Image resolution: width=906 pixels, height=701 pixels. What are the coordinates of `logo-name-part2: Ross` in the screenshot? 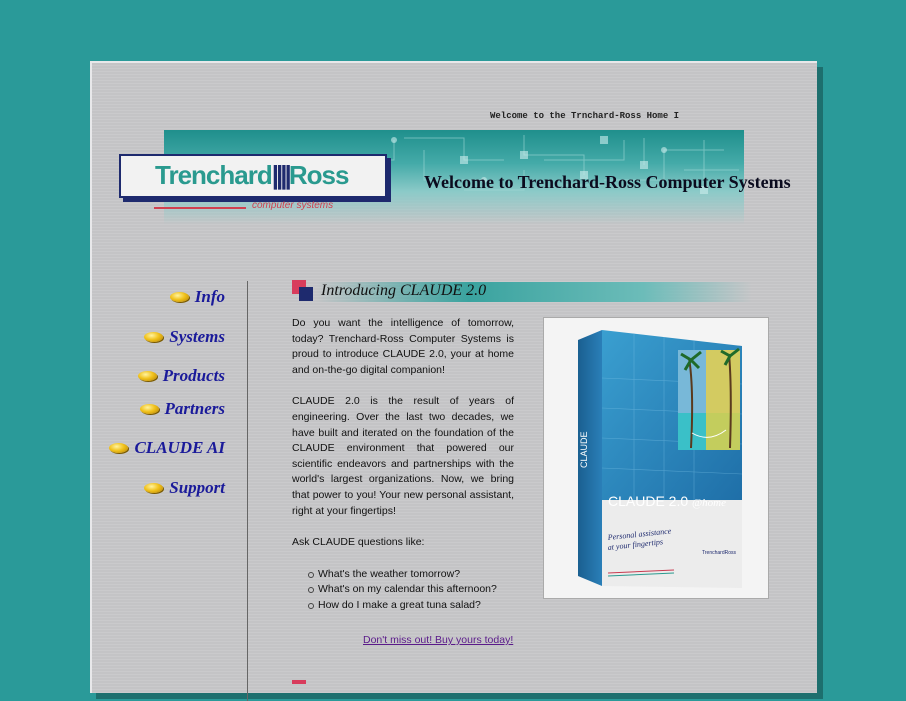 It's located at (319, 175).